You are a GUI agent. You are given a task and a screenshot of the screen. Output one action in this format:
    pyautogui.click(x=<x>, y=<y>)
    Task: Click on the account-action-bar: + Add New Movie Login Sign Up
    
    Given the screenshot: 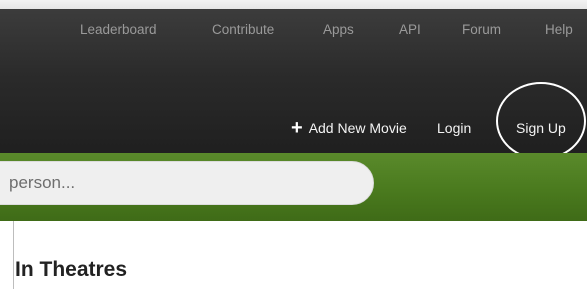 What is the action you would take?
    pyautogui.click(x=293, y=128)
    